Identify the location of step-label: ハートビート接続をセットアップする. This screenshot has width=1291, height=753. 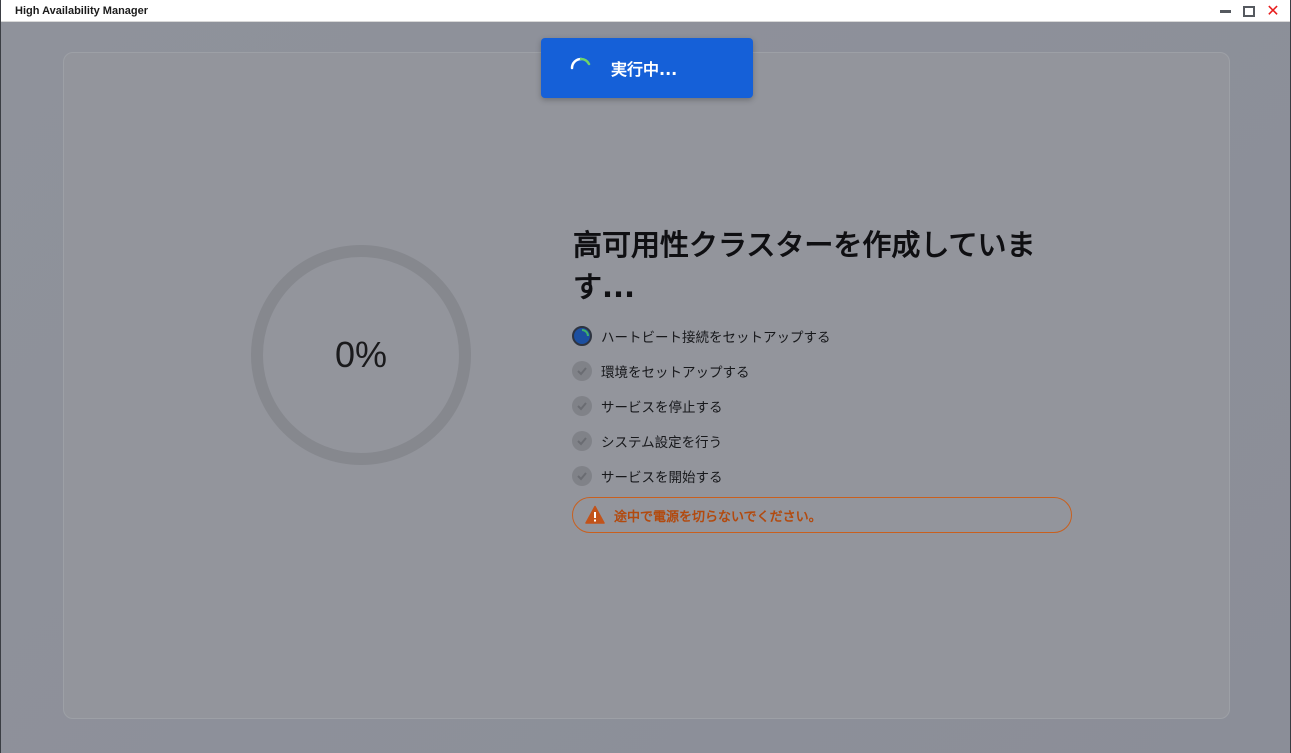
(716, 337).